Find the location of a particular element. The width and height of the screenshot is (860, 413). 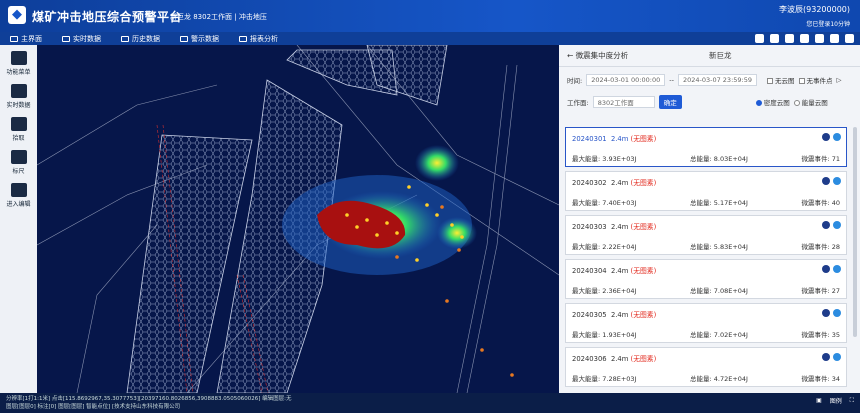

realtime-button: 实时数据 is located at coordinates (18, 96).